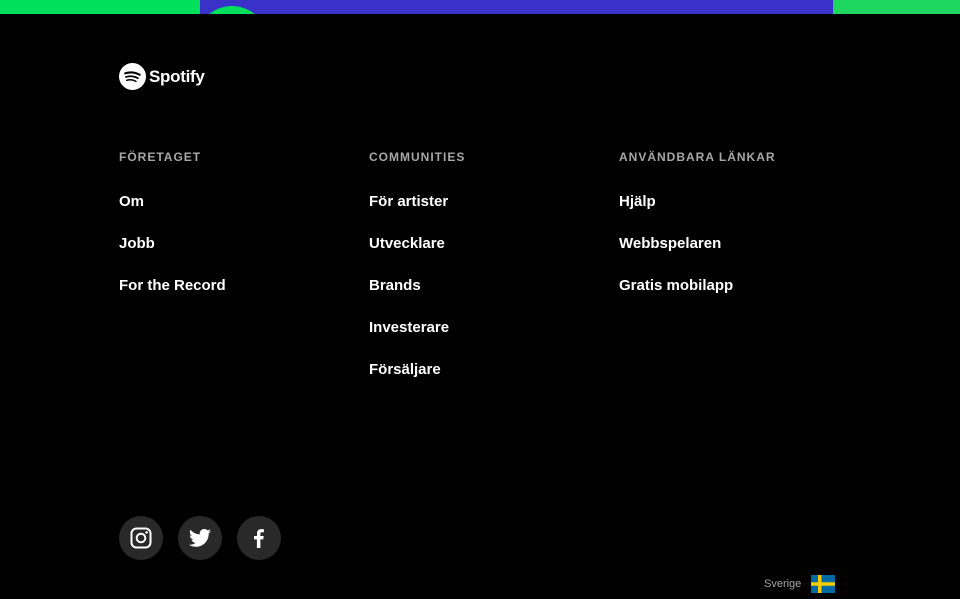 The image size is (960, 599). What do you see at coordinates (697, 157) in the screenshot?
I see `column-title: ANVÄNDBARA LÄNKAR` at bounding box center [697, 157].